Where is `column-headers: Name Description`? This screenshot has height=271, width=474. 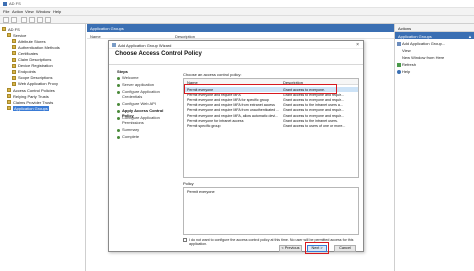
column-headers: Name Description is located at coordinates (240, 35).